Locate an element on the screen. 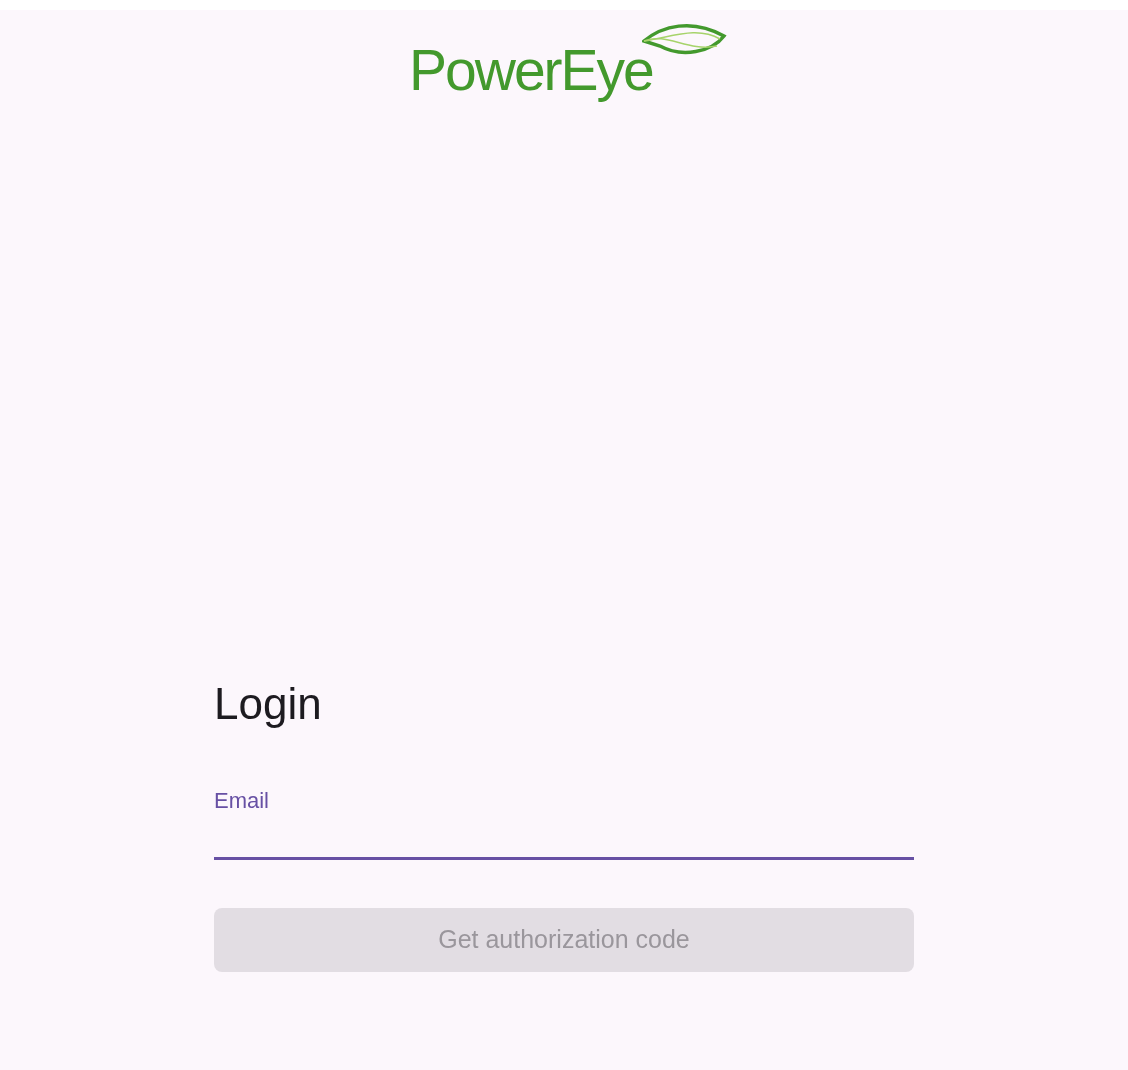 The width and height of the screenshot is (1128, 1070). email-field: Email is located at coordinates (564, 821).